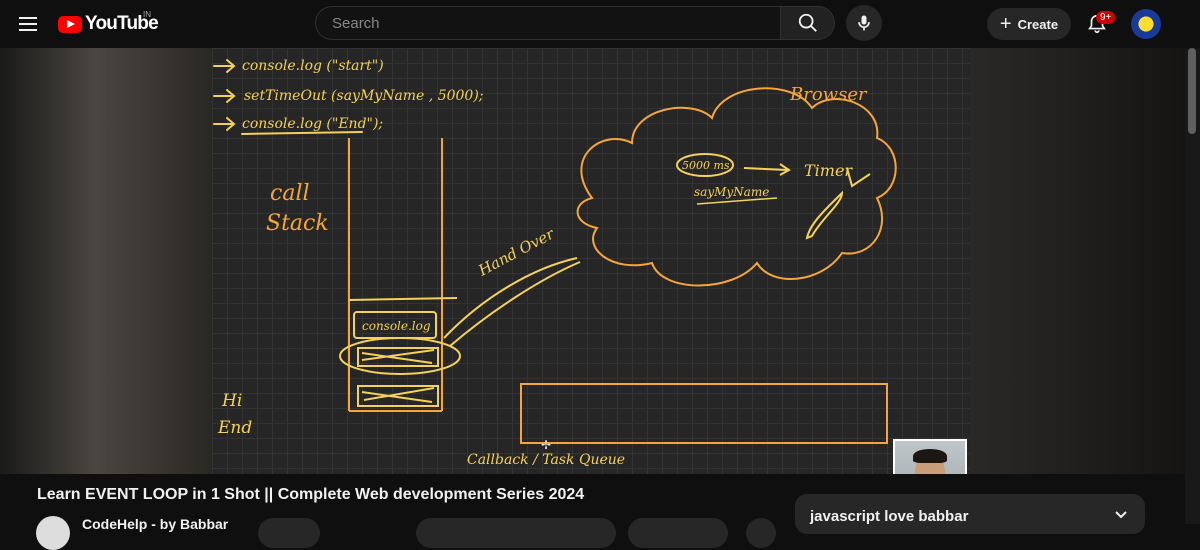  Describe the element at coordinates (155, 524) in the screenshot. I see `channel-name: CodeHelp - by Babbar` at that location.